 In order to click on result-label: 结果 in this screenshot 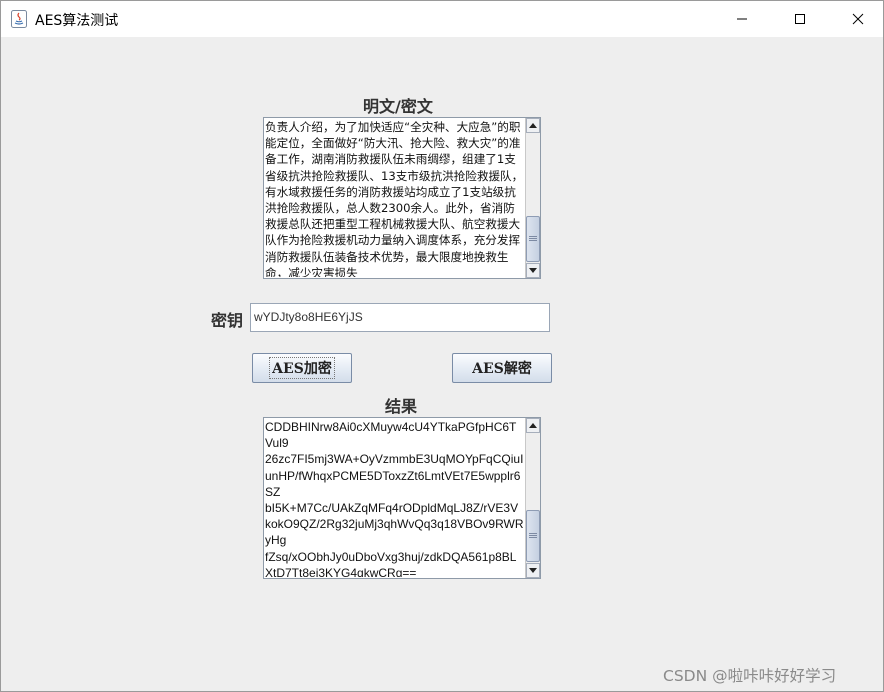, I will do `click(401, 406)`.